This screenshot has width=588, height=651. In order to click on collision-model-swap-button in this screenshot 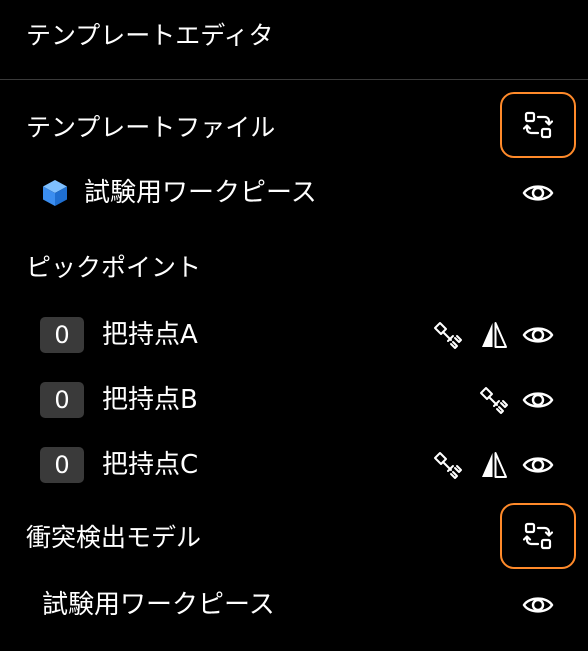, I will do `click(538, 536)`.